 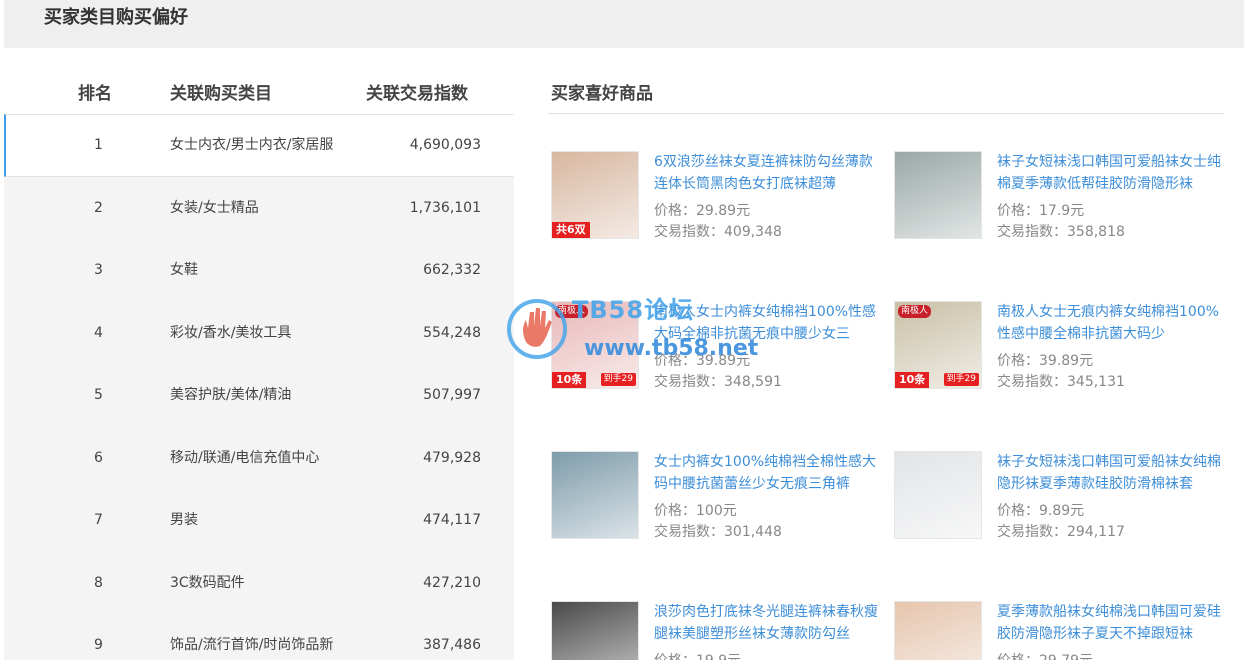 What do you see at coordinates (252, 645) in the screenshot?
I see `category-cell: 饰品/流行首饰/时尚饰品新` at bounding box center [252, 645].